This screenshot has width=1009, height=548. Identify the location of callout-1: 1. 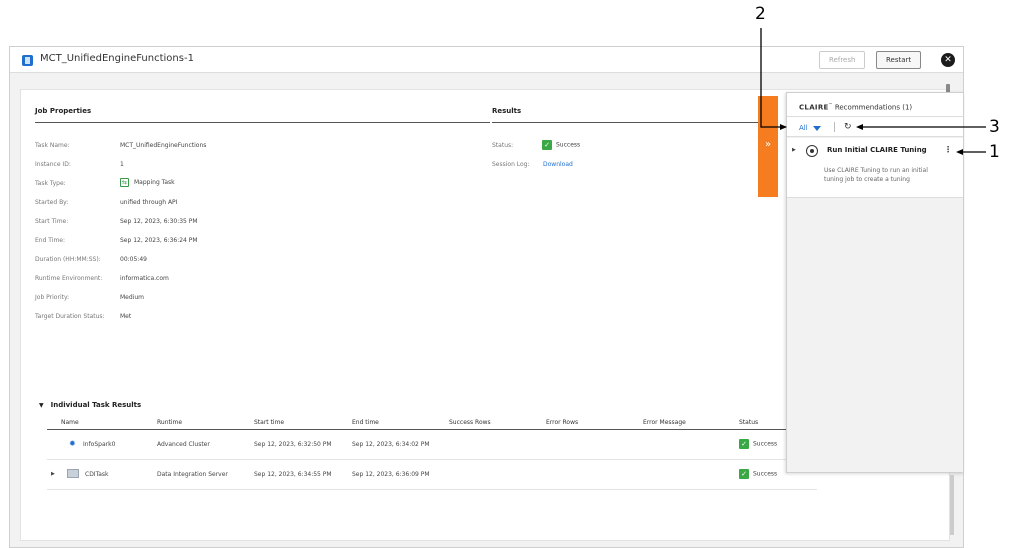
(994, 152).